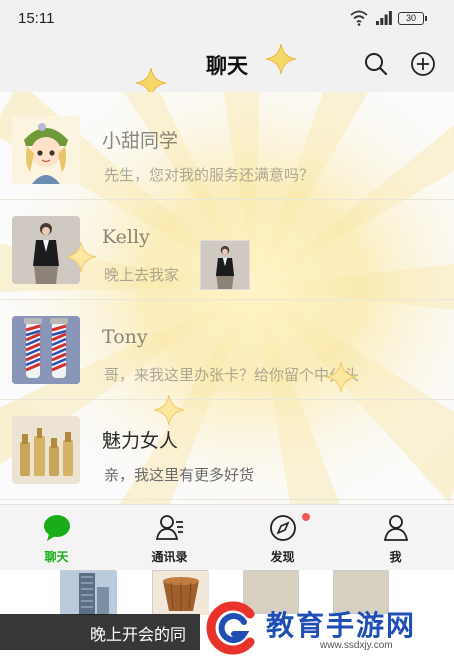 The width and height of the screenshot is (454, 659). What do you see at coordinates (57, 528) in the screenshot?
I see `chat-bubble-icon` at bounding box center [57, 528].